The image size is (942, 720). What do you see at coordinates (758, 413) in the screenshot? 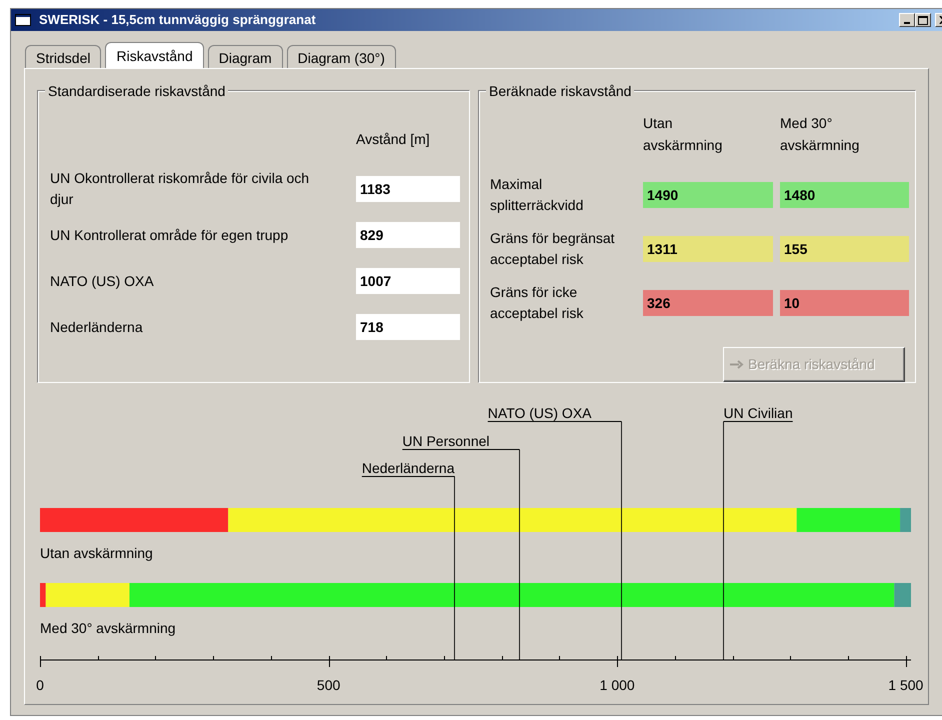
I see `ref-line-label: UN Civilian` at bounding box center [758, 413].